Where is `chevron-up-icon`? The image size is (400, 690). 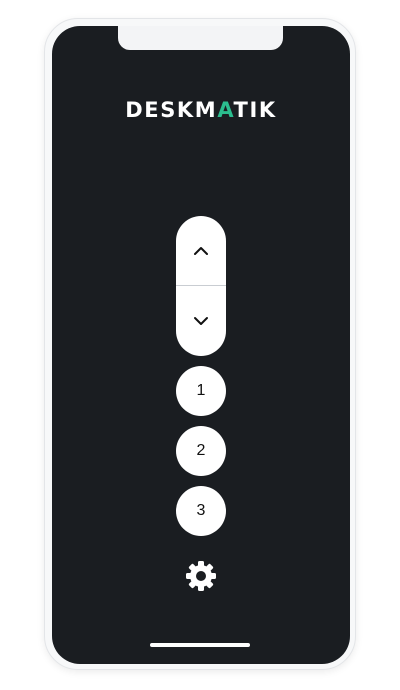 chevron-up-icon is located at coordinates (201, 250).